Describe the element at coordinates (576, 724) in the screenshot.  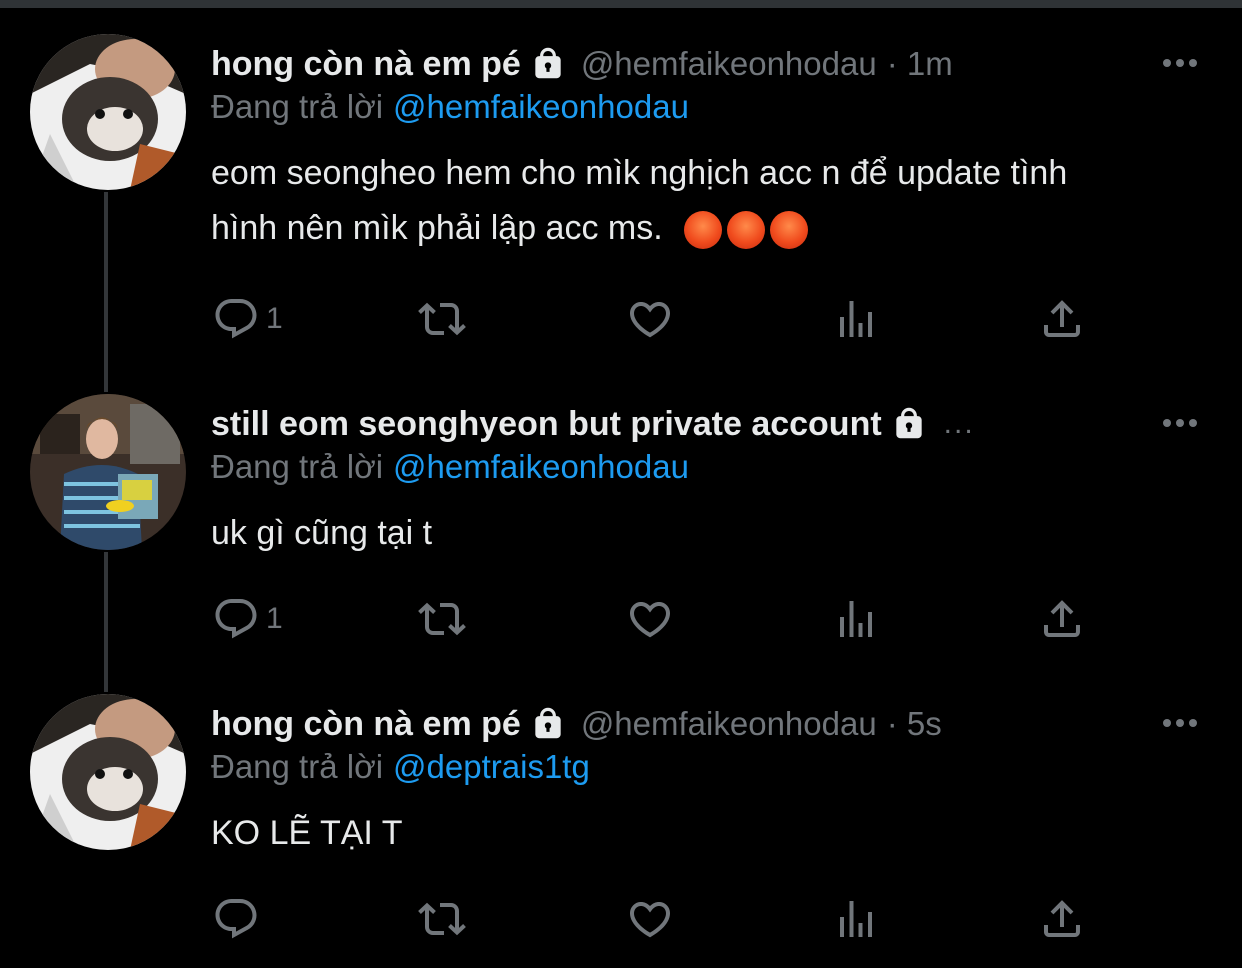
I see `tweet-header: hong còn nà em pé @hemfaikeonhodau · 5s` at that location.